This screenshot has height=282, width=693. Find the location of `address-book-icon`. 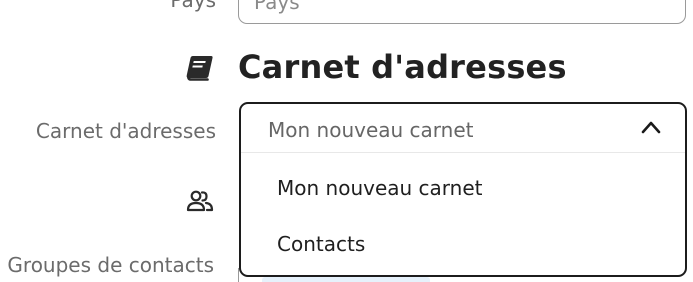

address-book-icon is located at coordinates (199, 69).